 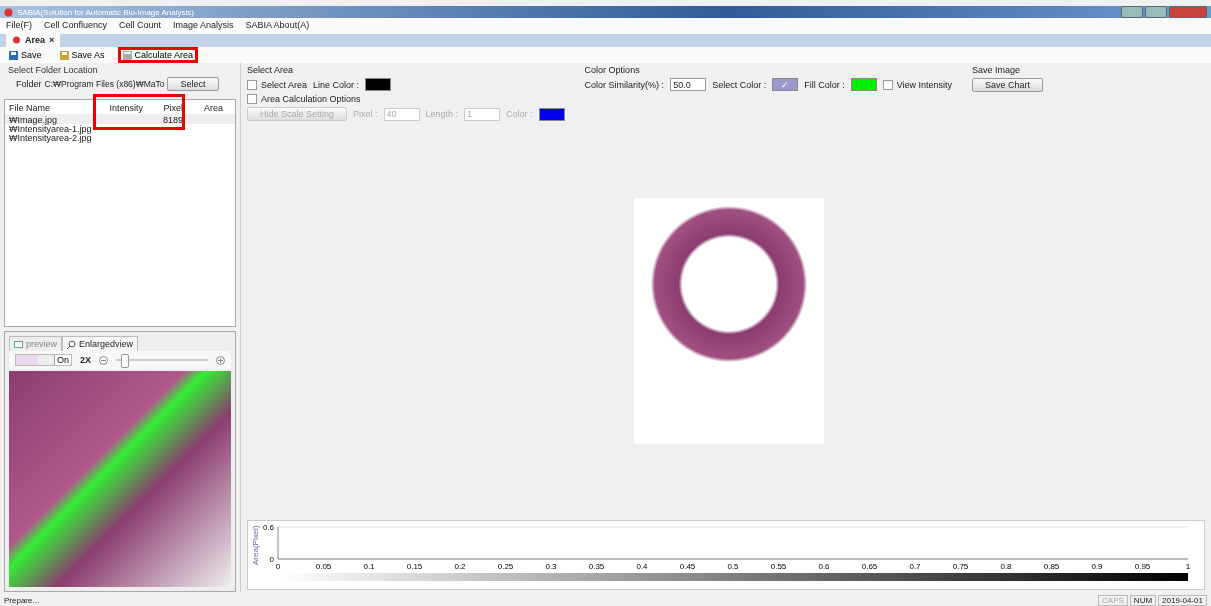 I want to click on x-tick-label: 0.75, so click(x=960, y=566).